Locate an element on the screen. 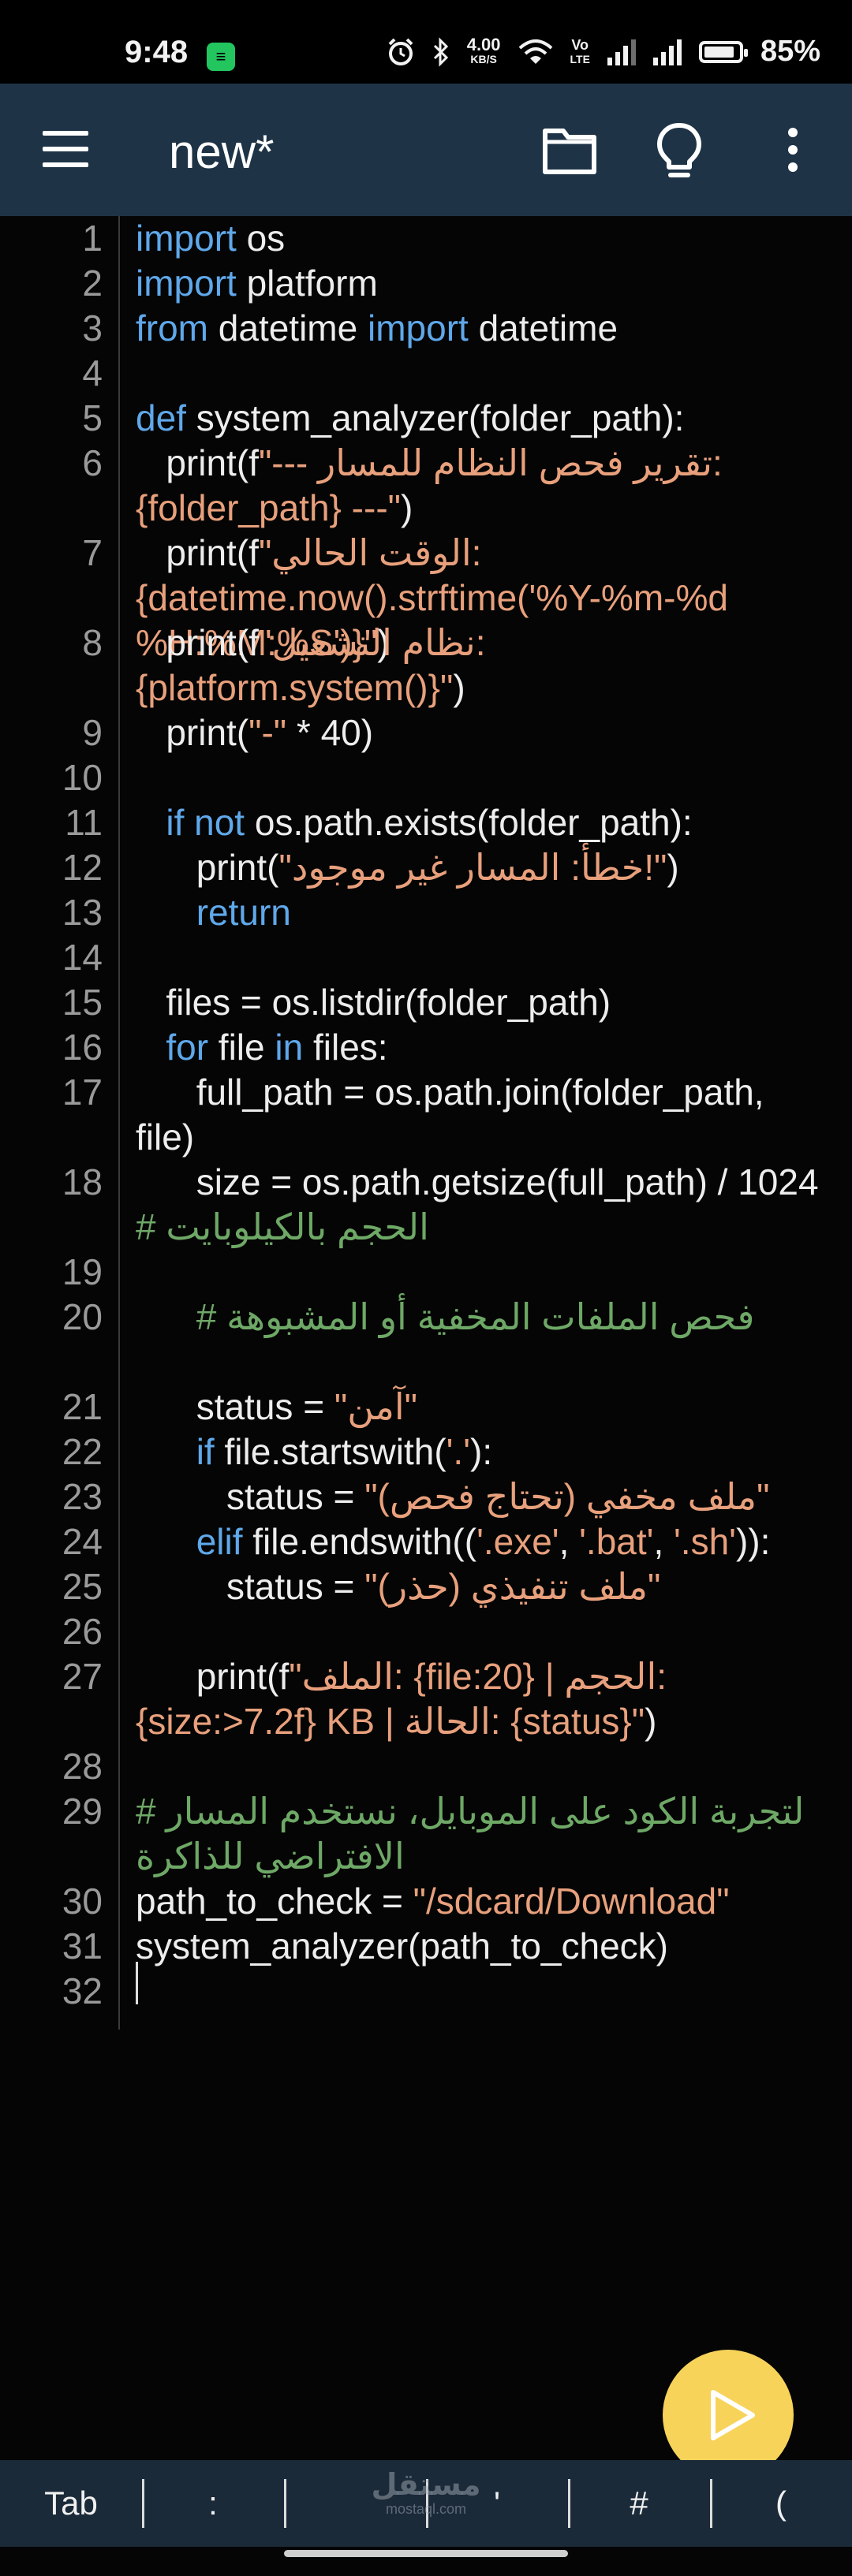 The height and width of the screenshot is (2576, 852). keyword-token: if is located at coordinates (206, 1452).